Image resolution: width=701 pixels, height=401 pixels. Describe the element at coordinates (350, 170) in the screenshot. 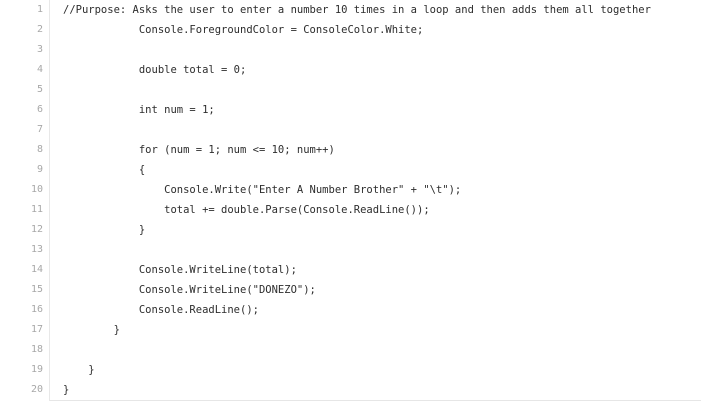

I see `code-line: 9 {` at that location.